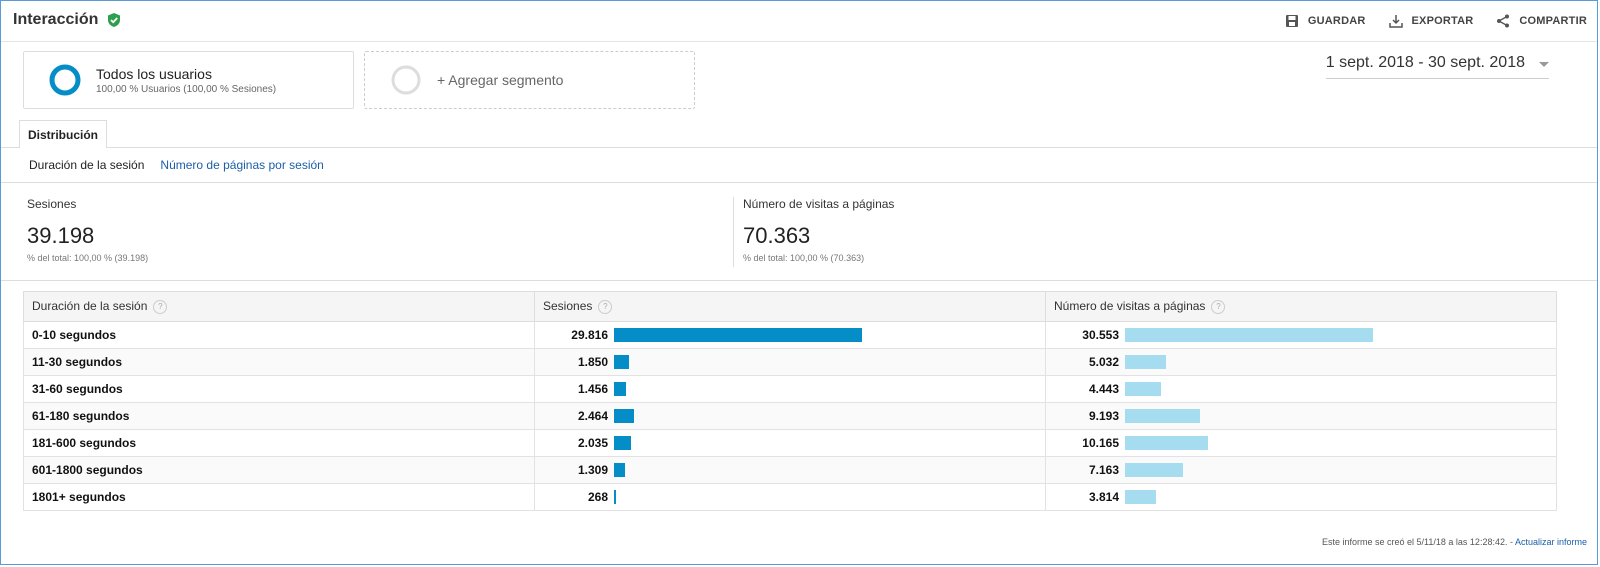 Image resolution: width=1600 pixels, height=567 pixels. I want to click on page-title: Interacción, so click(56, 19).